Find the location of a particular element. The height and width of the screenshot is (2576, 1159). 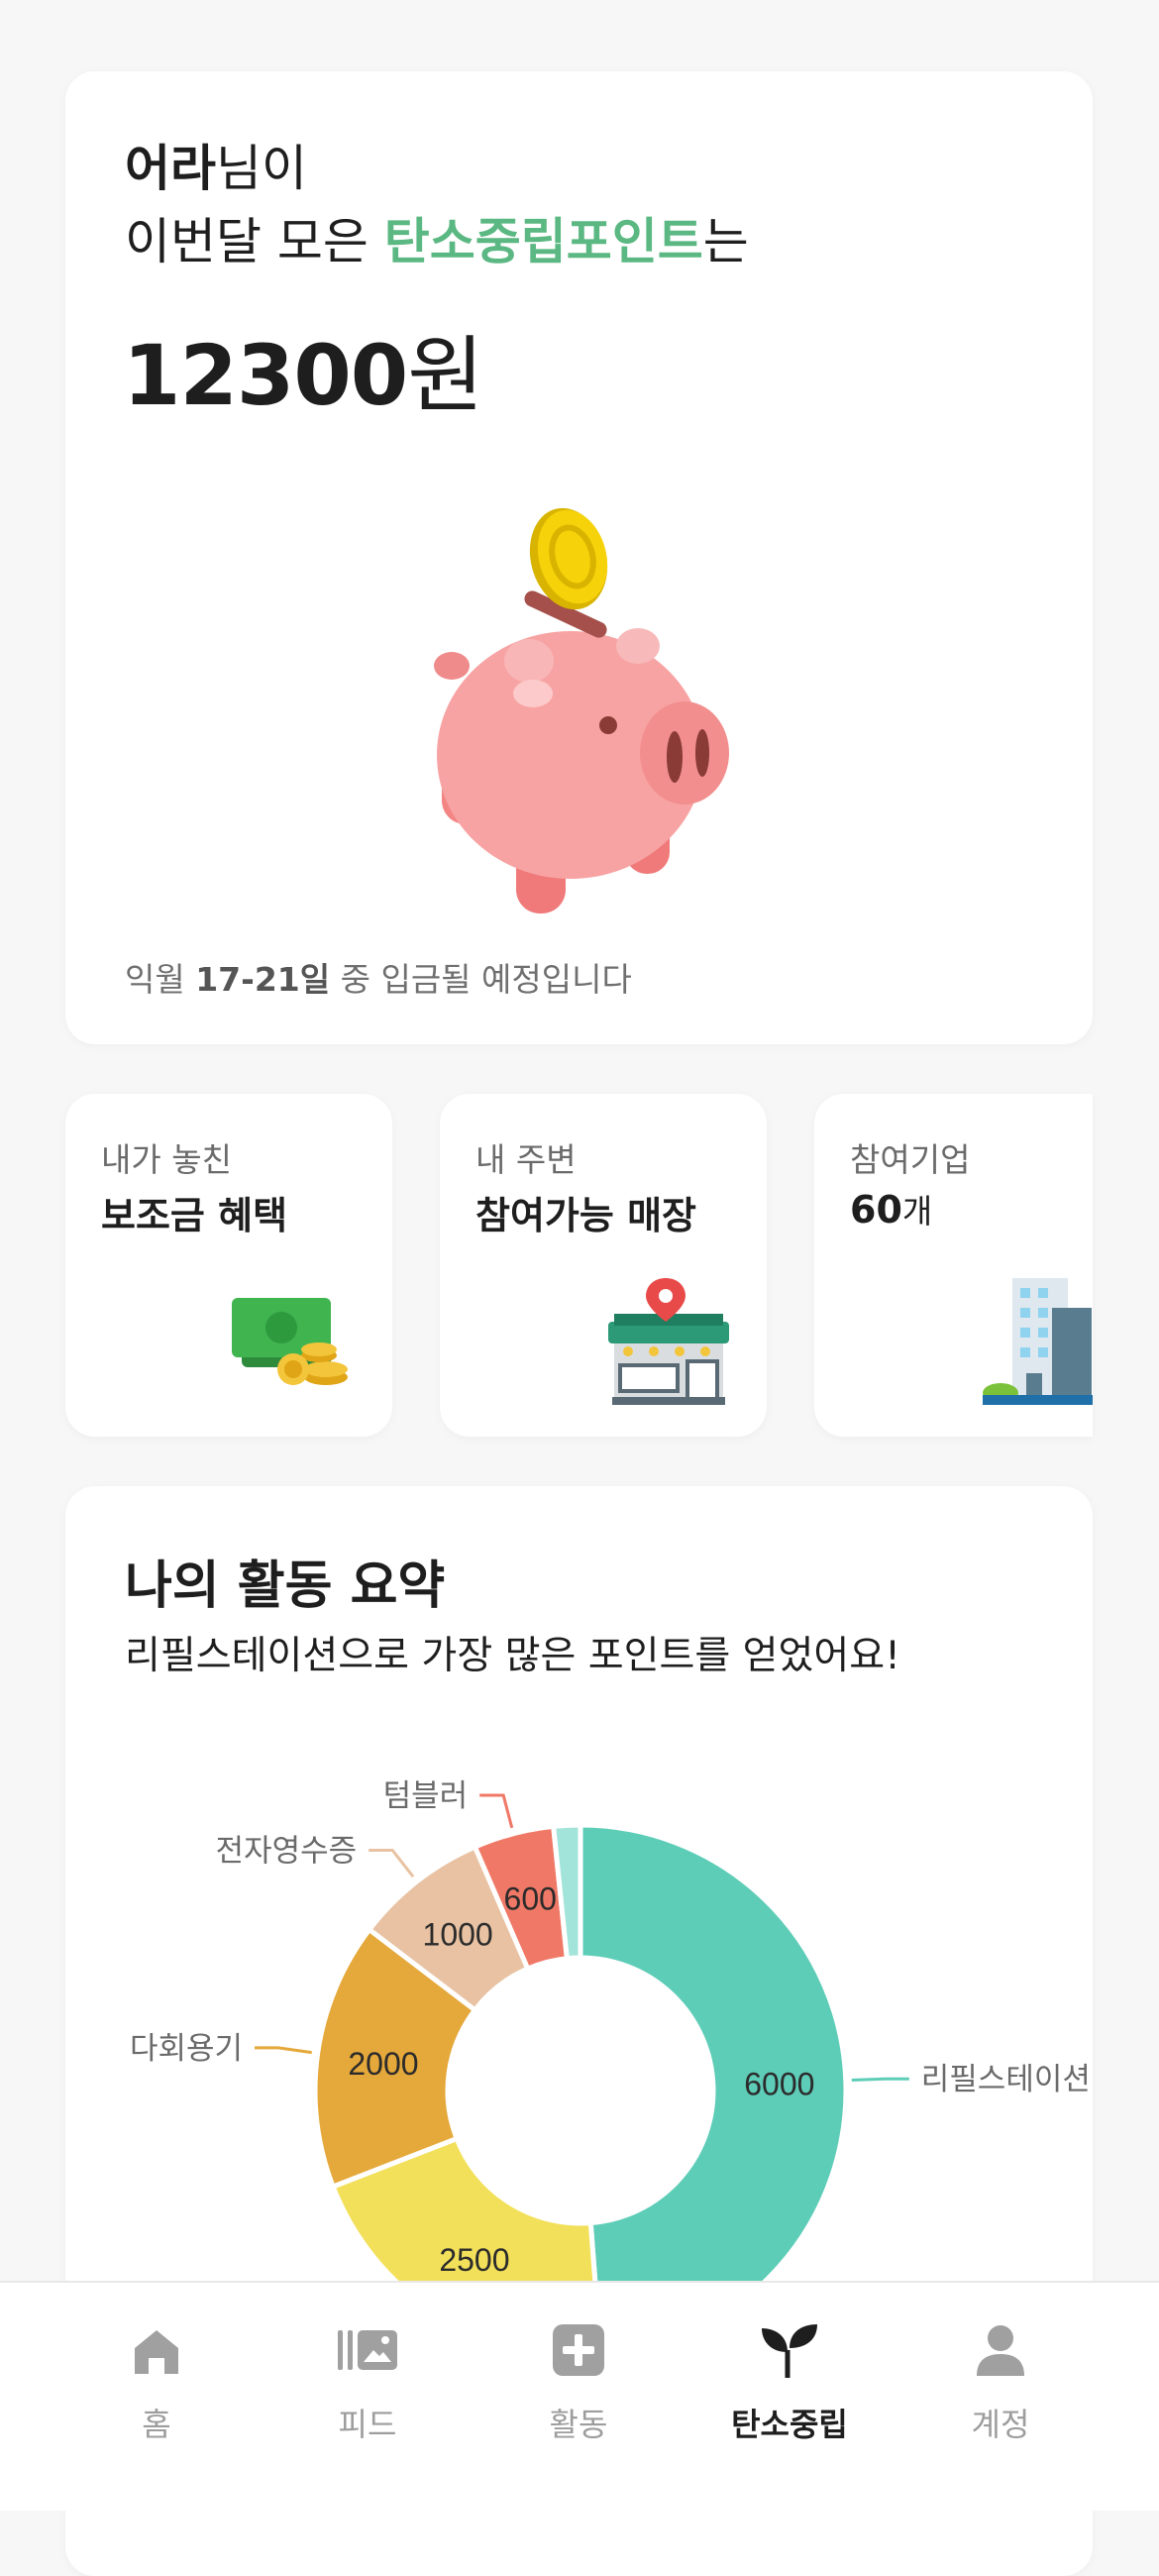

deposit-note: 익월 17-21일 중 입금될 예정입니다 is located at coordinates (378, 977).